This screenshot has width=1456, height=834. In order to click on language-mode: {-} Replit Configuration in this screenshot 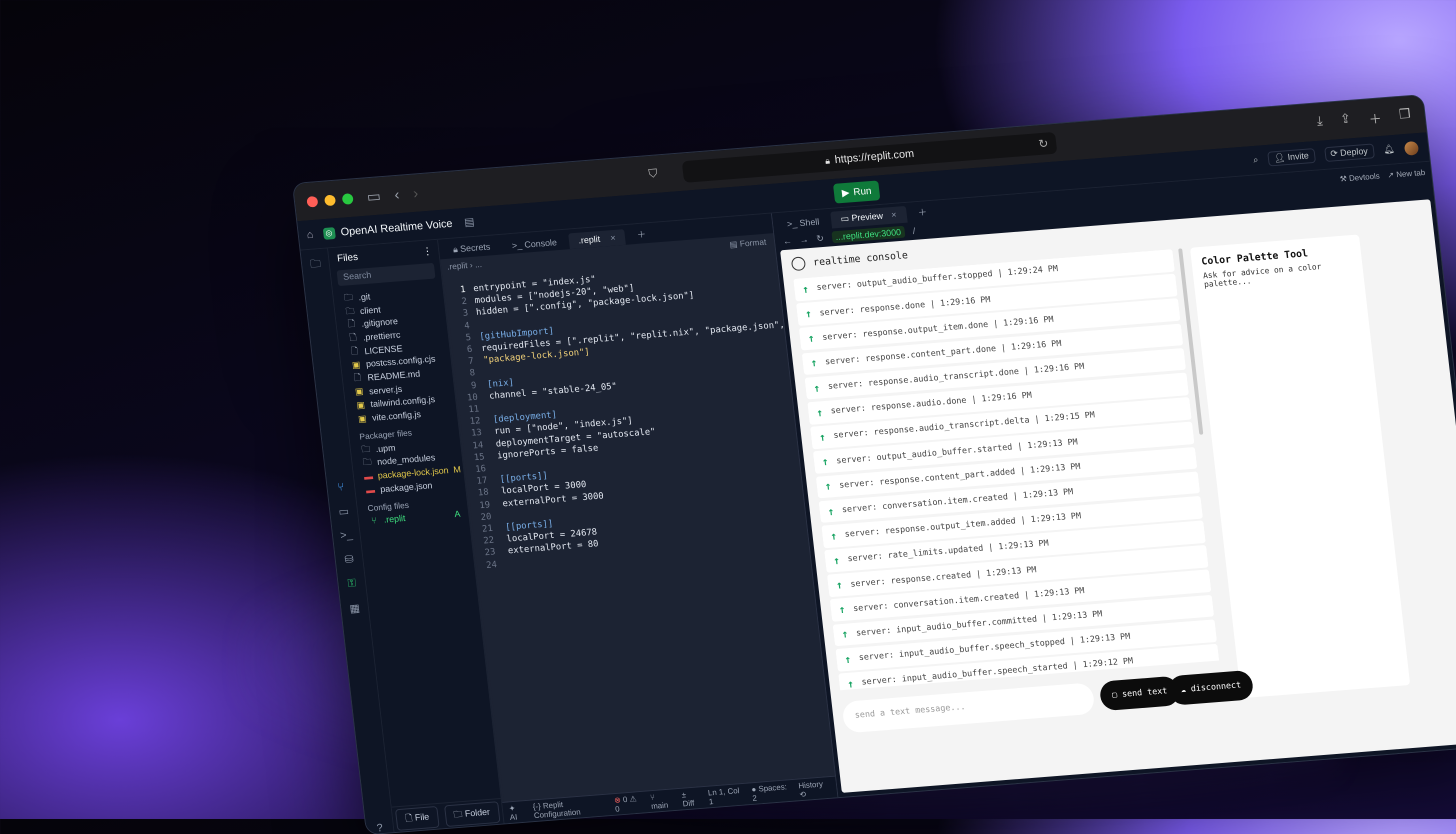, I will do `click(569, 808)`.